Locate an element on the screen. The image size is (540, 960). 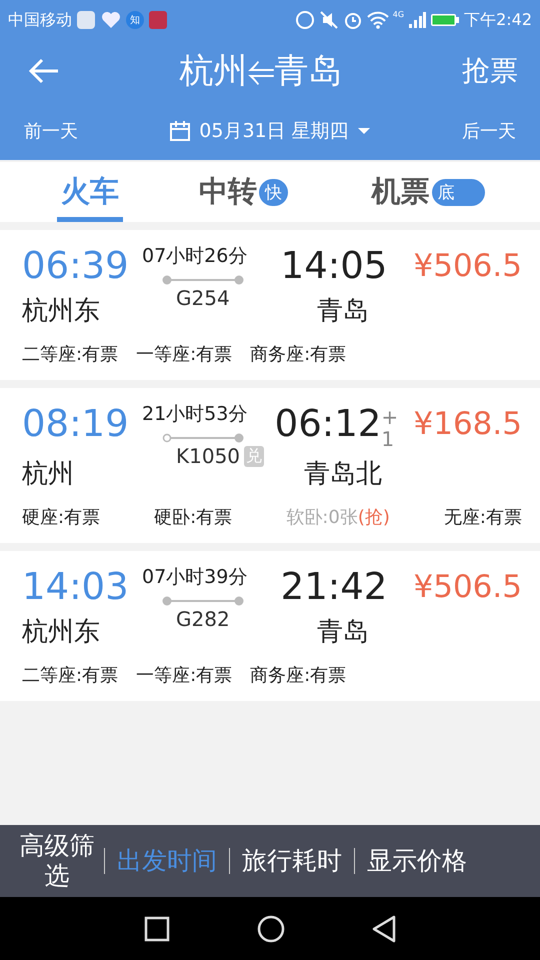
dropdown-caret-icon is located at coordinates (363, 131).